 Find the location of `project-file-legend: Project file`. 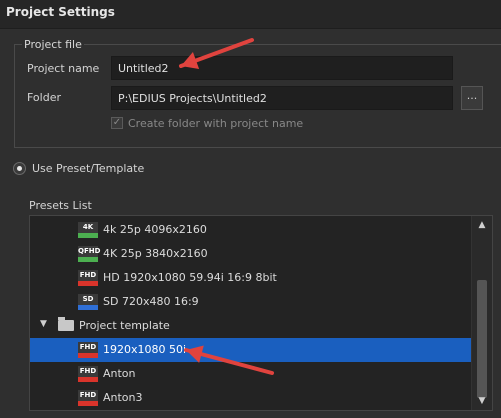

project-file-legend: Project file is located at coordinates (53, 44).